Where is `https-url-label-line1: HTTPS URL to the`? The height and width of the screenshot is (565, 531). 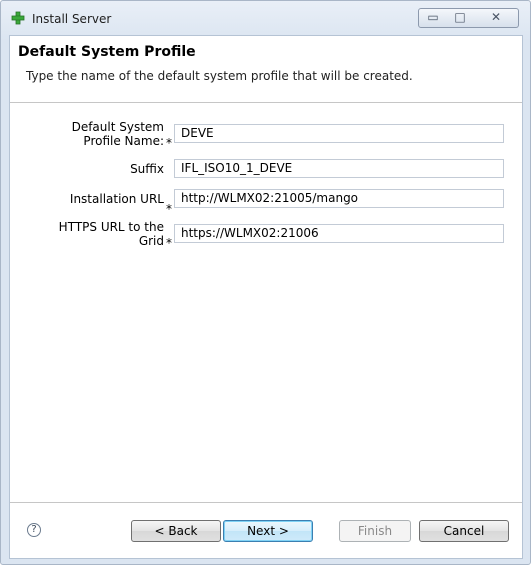
https-url-label-line1: HTTPS URL to the is located at coordinates (111, 227).